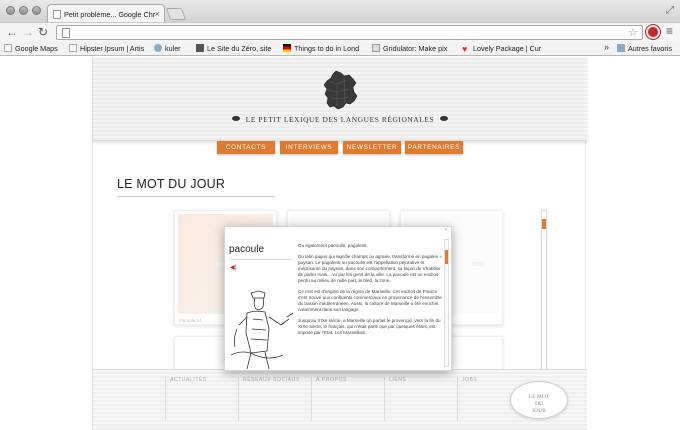  What do you see at coordinates (309, 147) in the screenshot?
I see `nav-interviews: INTERVIEWS` at bounding box center [309, 147].